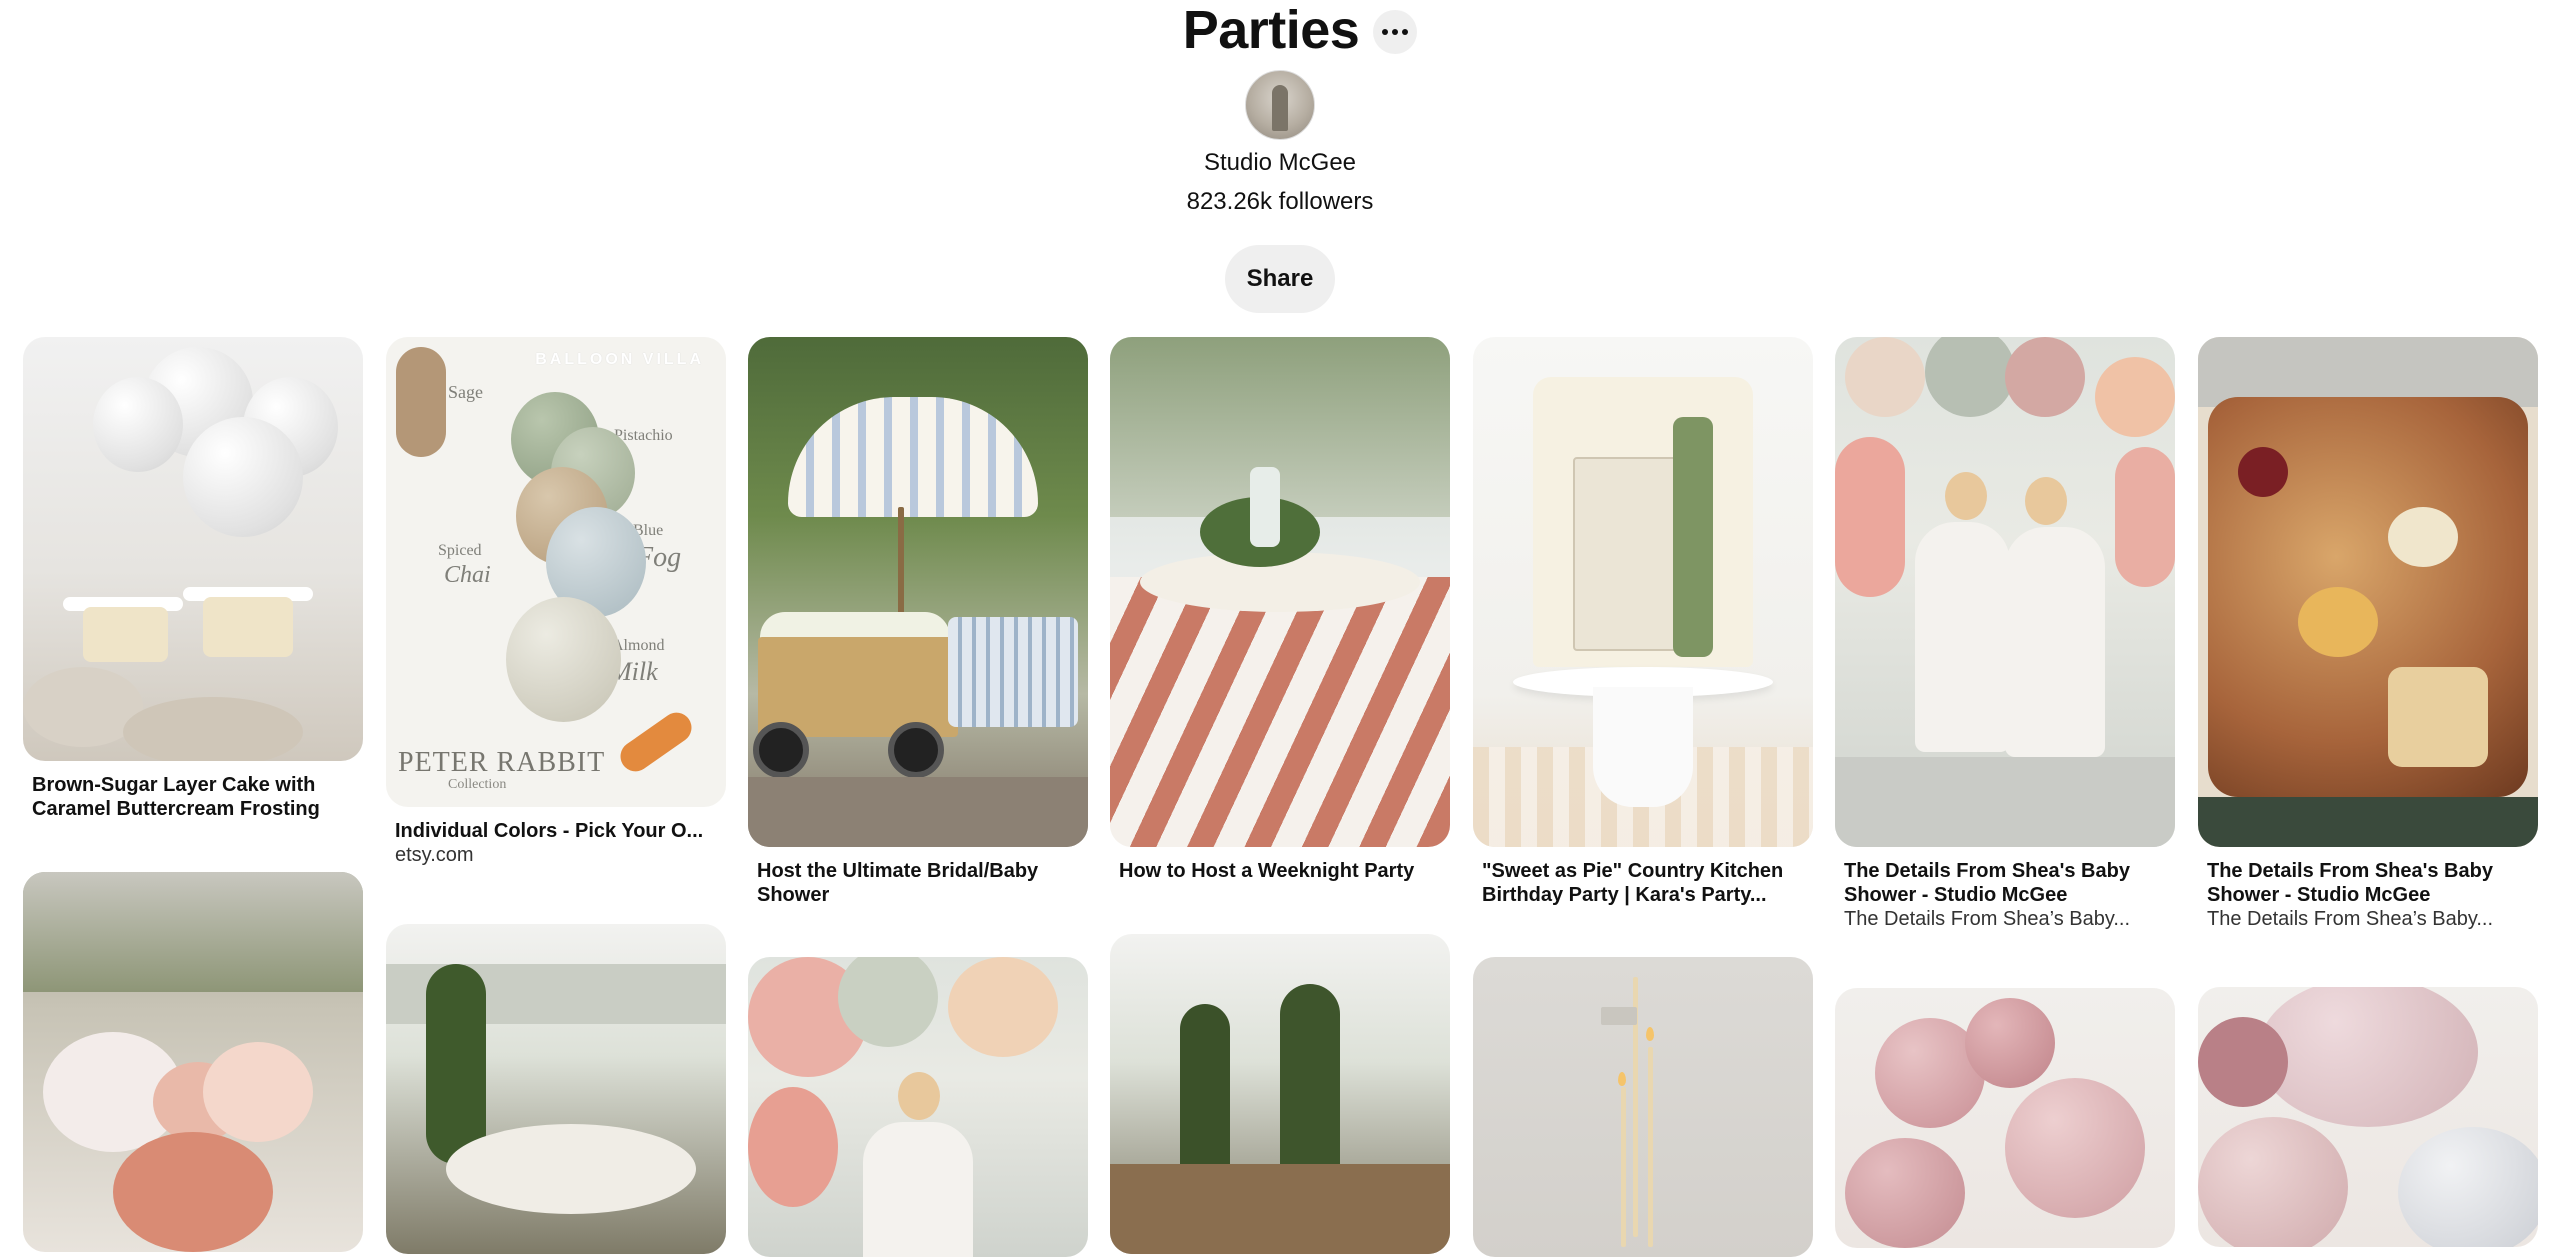 This screenshot has width=2560, height=1257. I want to click on pin-title: Host the Ultimate Bridal/Baby Shower, so click(918, 883).